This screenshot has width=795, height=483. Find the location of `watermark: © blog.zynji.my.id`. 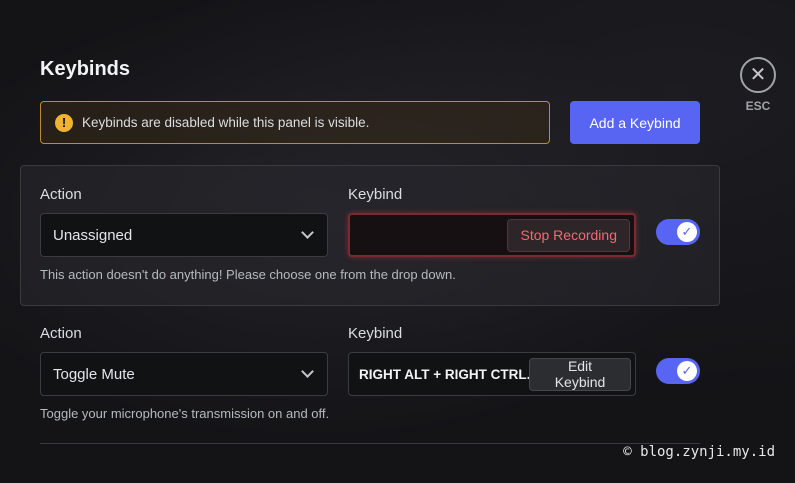

watermark: © blog.zynji.my.id is located at coordinates (699, 452).